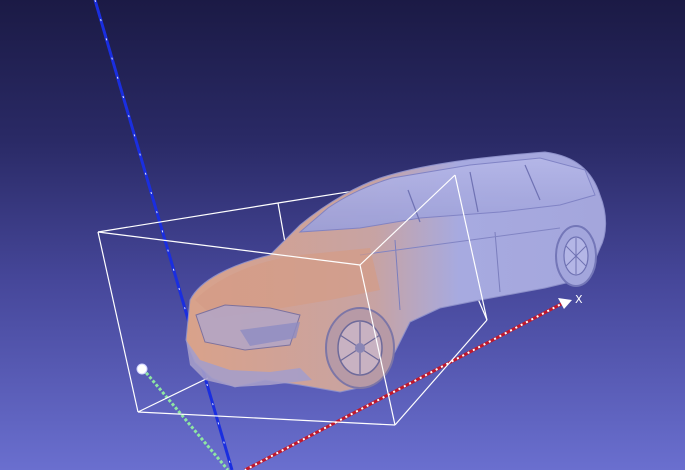  I want to click on rear-wheel, so click(576, 256).